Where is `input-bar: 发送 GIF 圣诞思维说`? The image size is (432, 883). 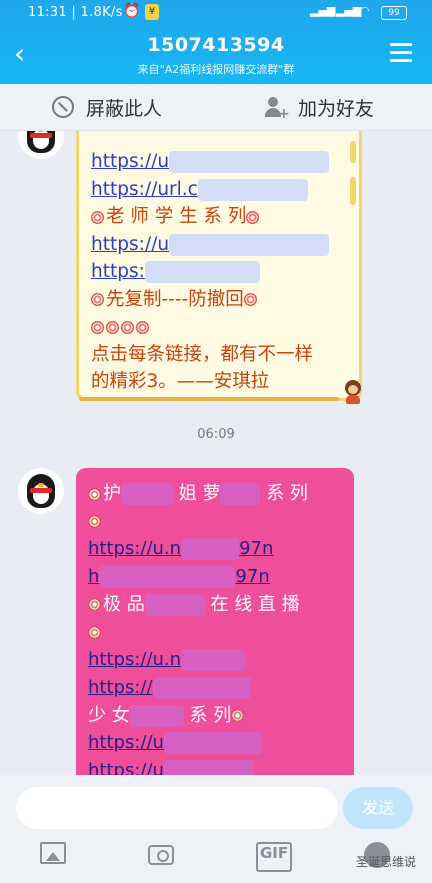 input-bar: 发送 GIF 圣诞思维说 is located at coordinates (216, 829).